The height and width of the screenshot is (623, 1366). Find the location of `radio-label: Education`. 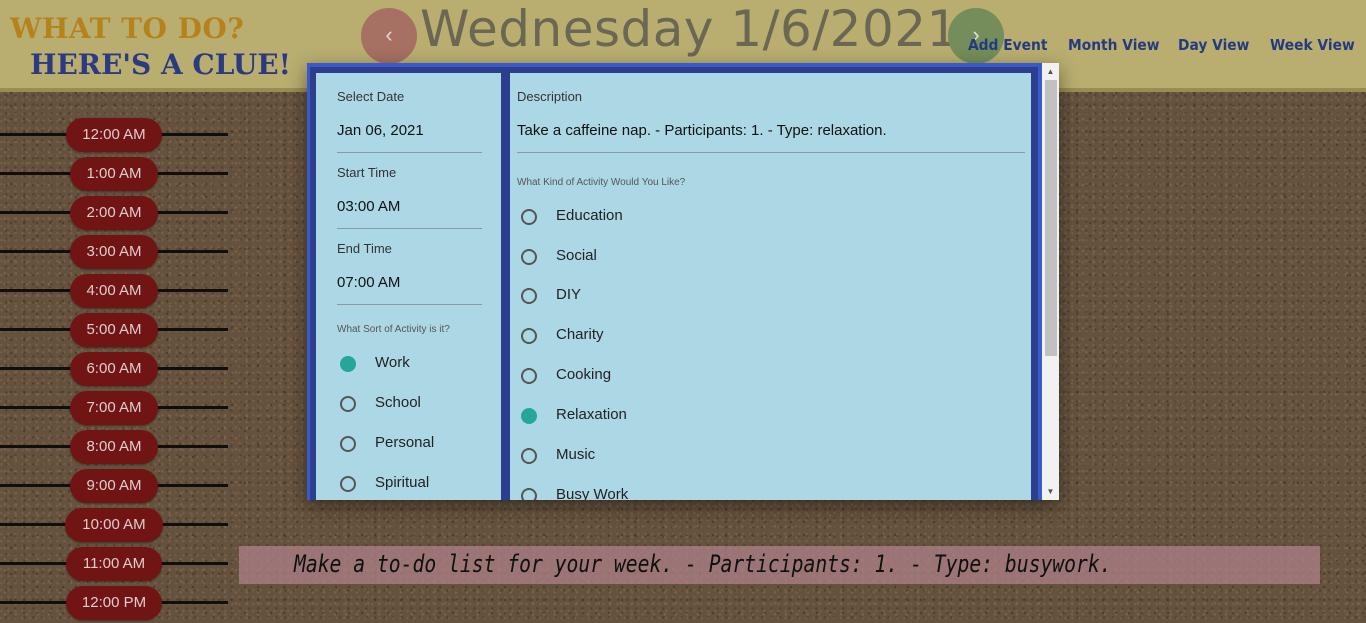

radio-label: Education is located at coordinates (589, 215).